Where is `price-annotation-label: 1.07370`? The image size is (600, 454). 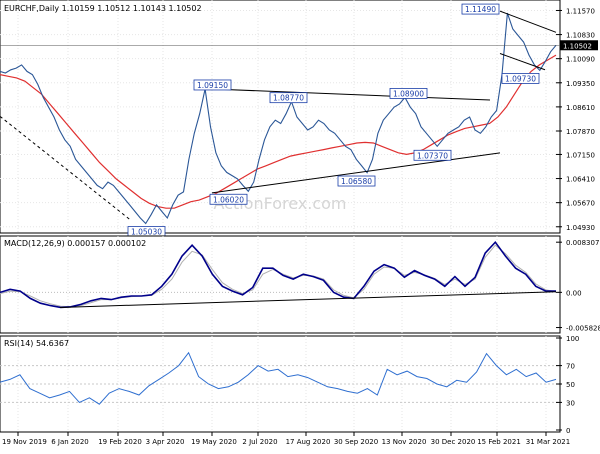 price-annotation-label: 1.07370 is located at coordinates (432, 155).